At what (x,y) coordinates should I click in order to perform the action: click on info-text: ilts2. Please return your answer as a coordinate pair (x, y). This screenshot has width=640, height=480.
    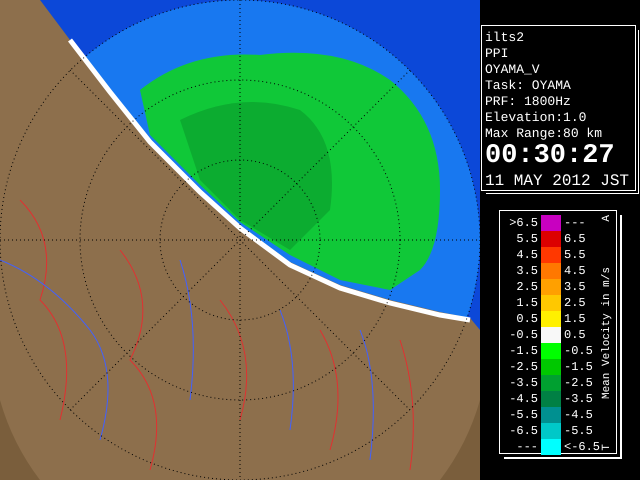
    Looking at the image, I should click on (505, 38).